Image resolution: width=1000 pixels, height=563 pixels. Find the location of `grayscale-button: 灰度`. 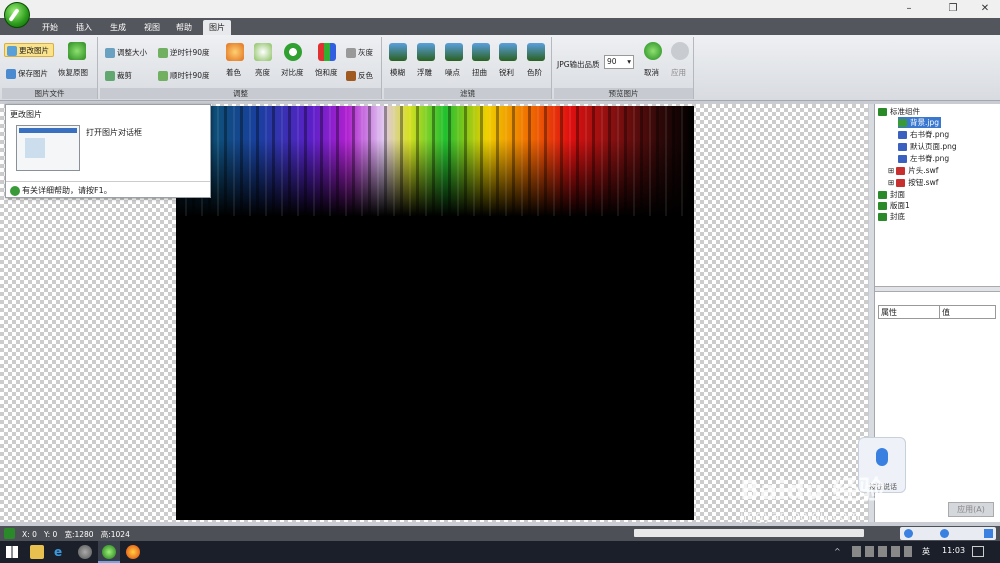

grayscale-button: 灰度 is located at coordinates (359, 52).